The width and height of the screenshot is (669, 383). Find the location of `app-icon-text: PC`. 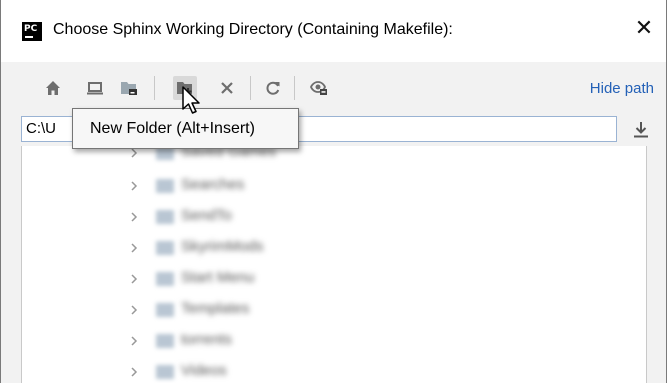

app-icon-text: PC is located at coordinates (31, 29).